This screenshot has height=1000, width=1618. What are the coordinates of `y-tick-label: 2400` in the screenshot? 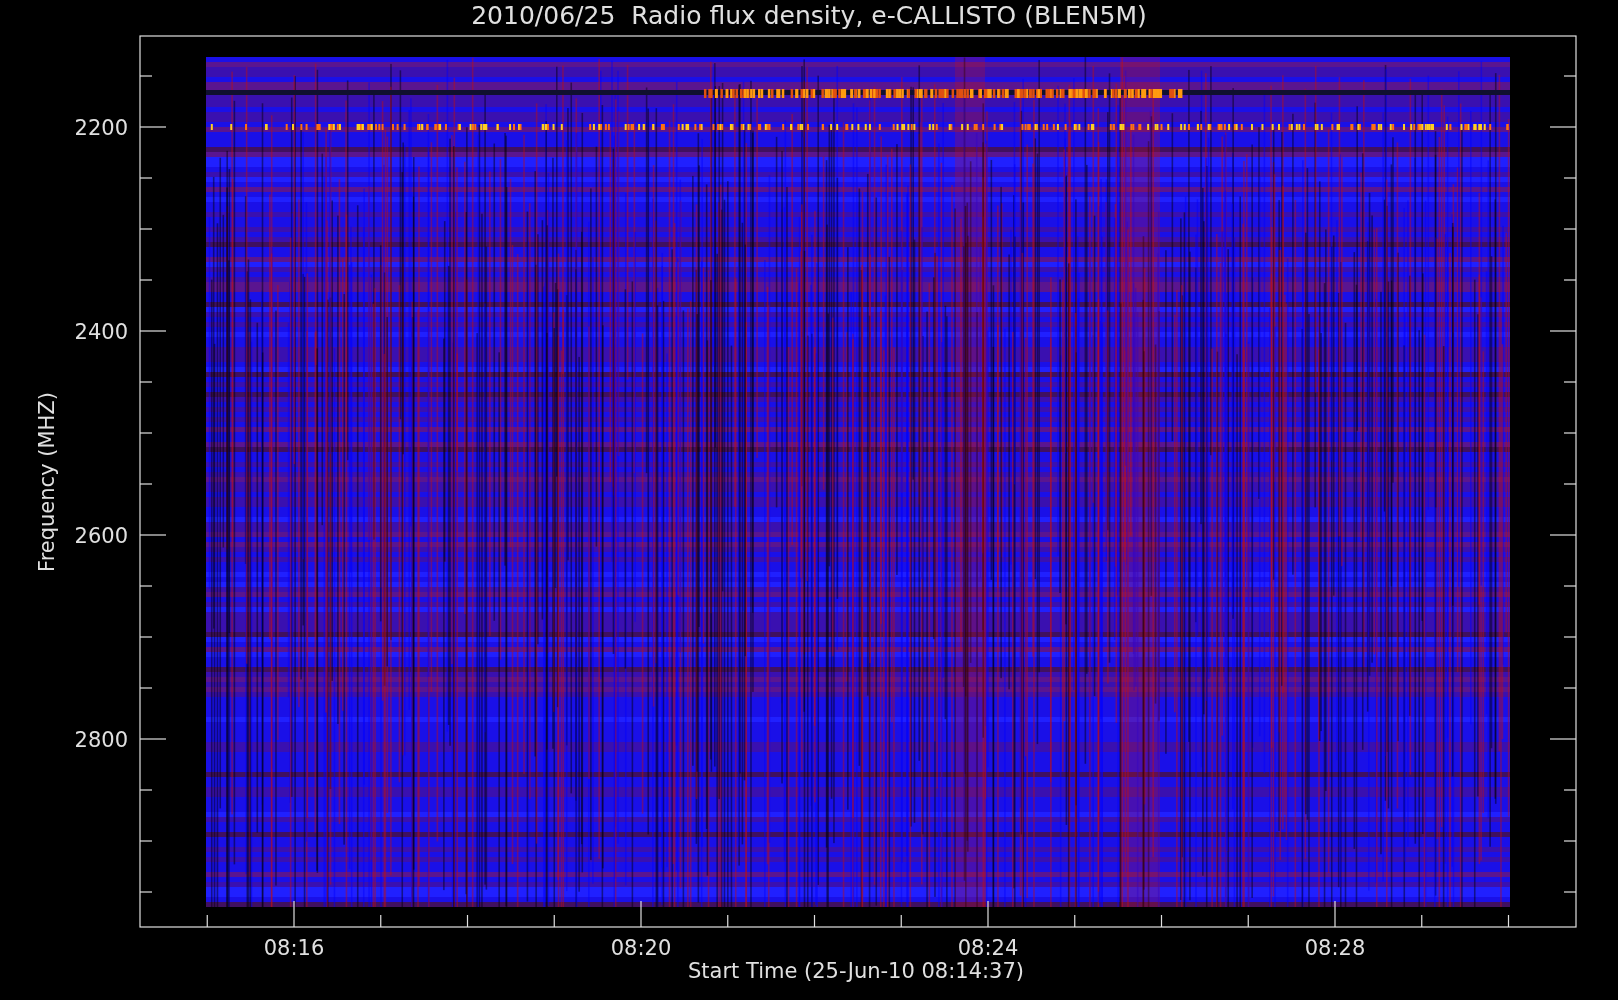 It's located at (101, 332).